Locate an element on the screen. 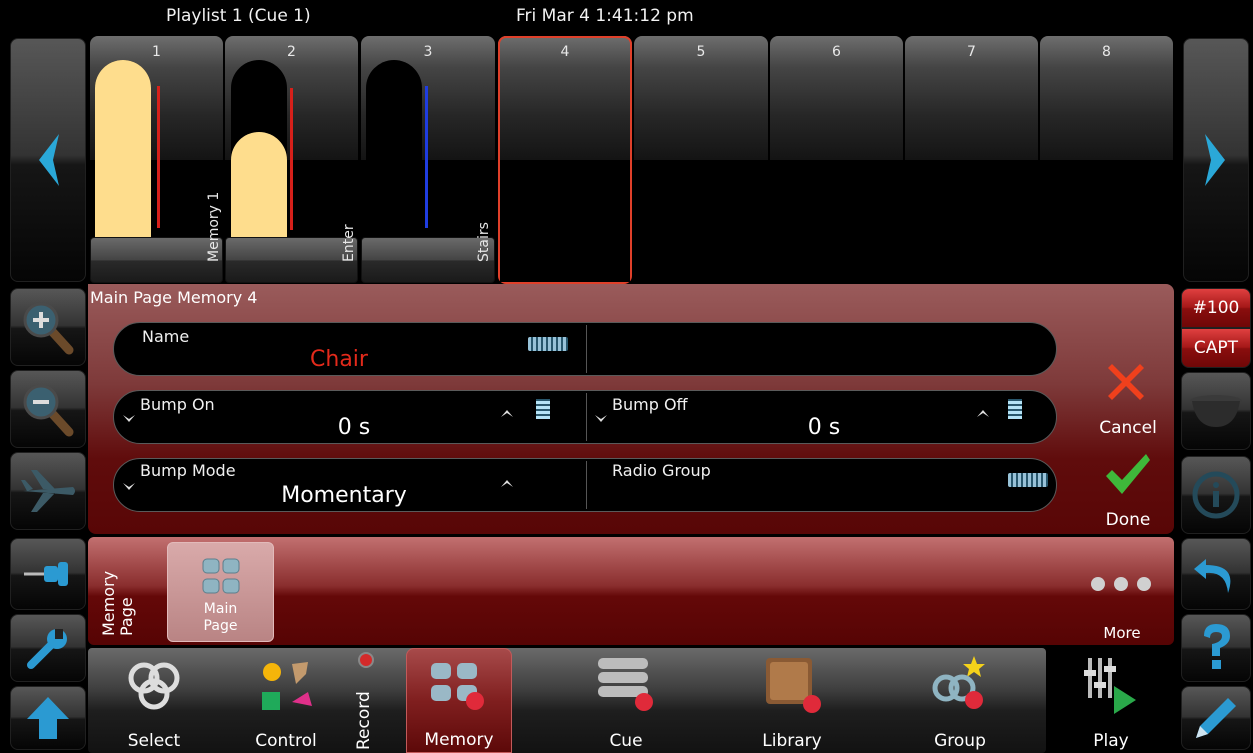 The image size is (1253, 753). bump-off-label: Bump Off is located at coordinates (650, 404).